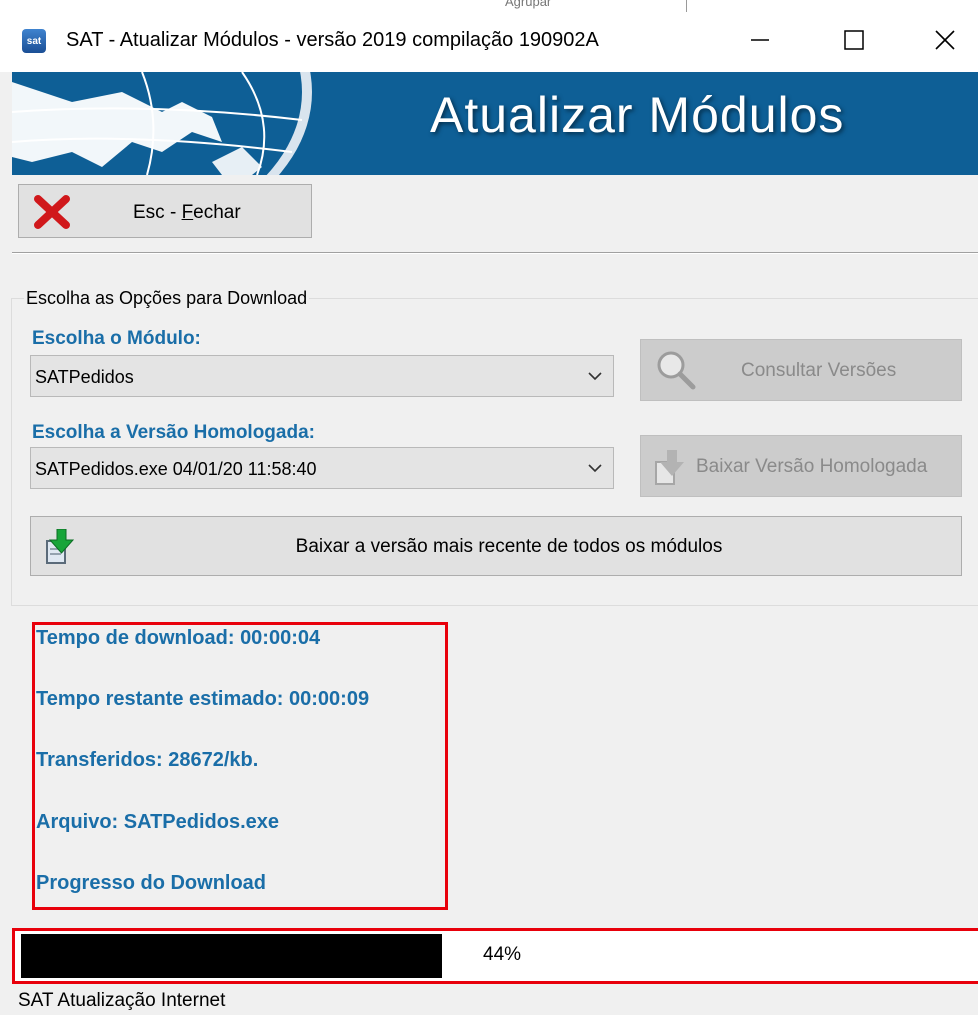 This screenshot has height=1015, width=978. Describe the element at coordinates (232, 956) in the screenshot. I see `progress-fill` at that location.